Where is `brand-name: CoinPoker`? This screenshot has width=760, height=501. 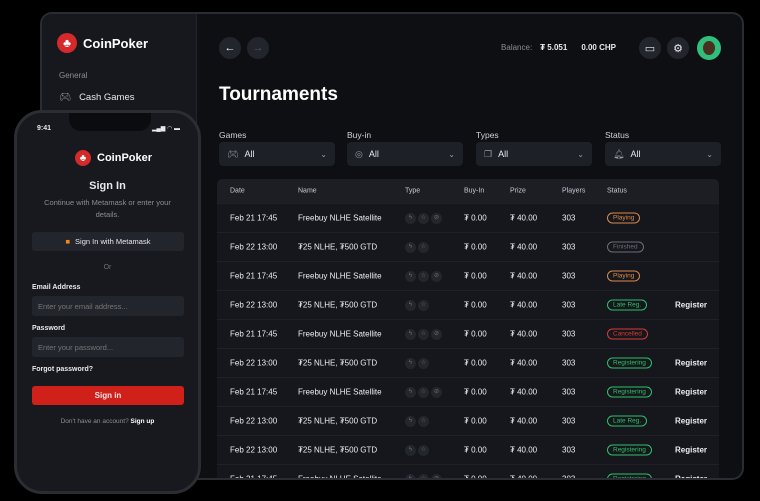
brand-name: CoinPoker is located at coordinates (116, 43).